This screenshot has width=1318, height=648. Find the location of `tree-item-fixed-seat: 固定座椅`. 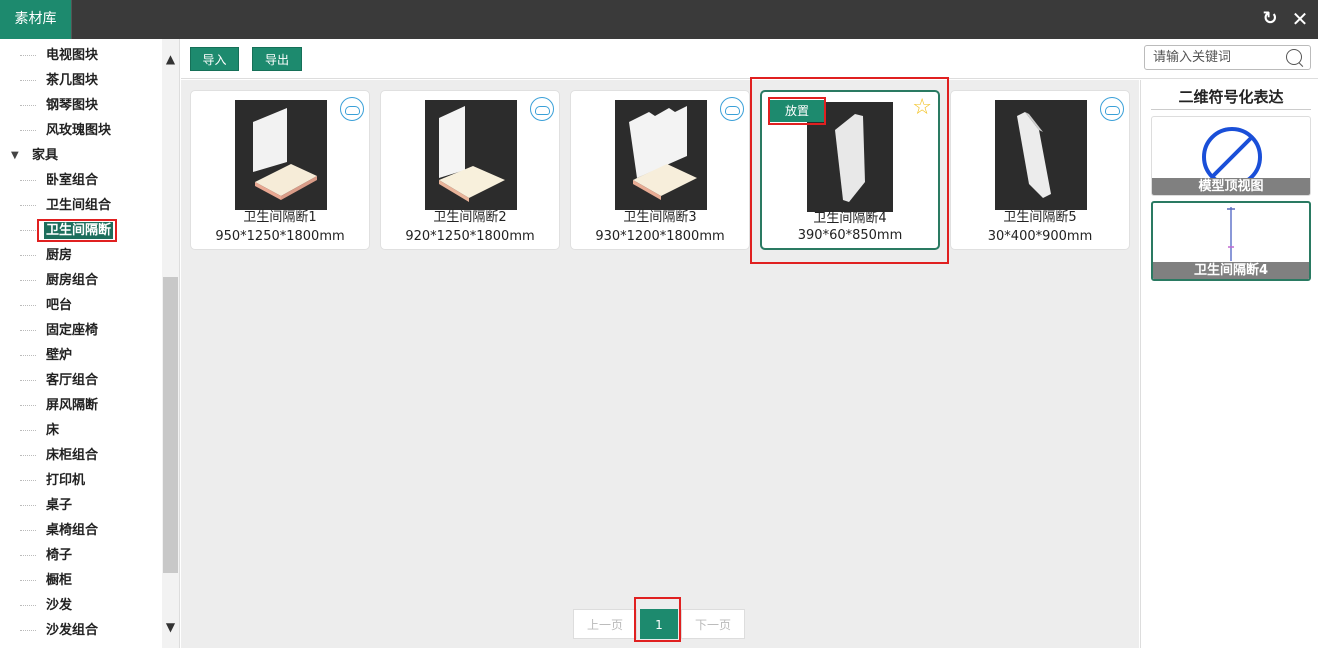

tree-item-fixed-seat: 固定座椅 is located at coordinates (81, 330).